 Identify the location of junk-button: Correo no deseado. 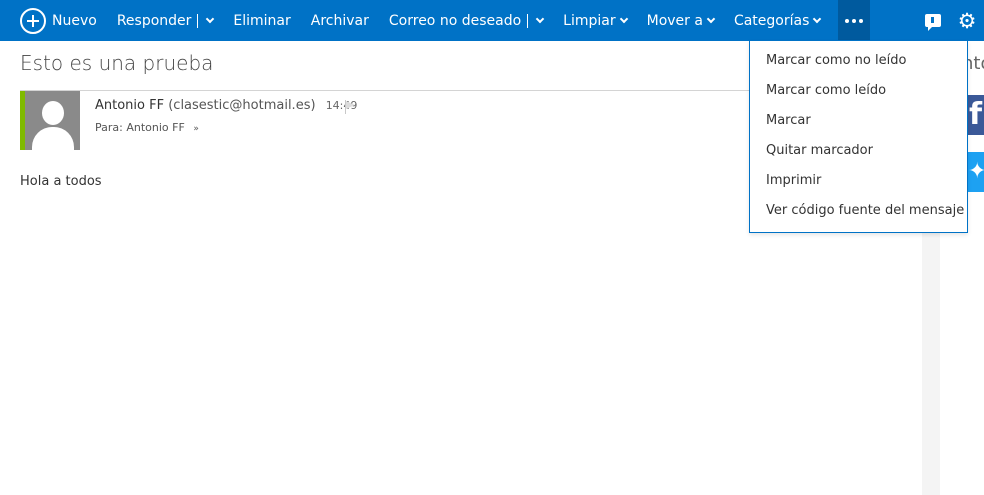
(466, 20).